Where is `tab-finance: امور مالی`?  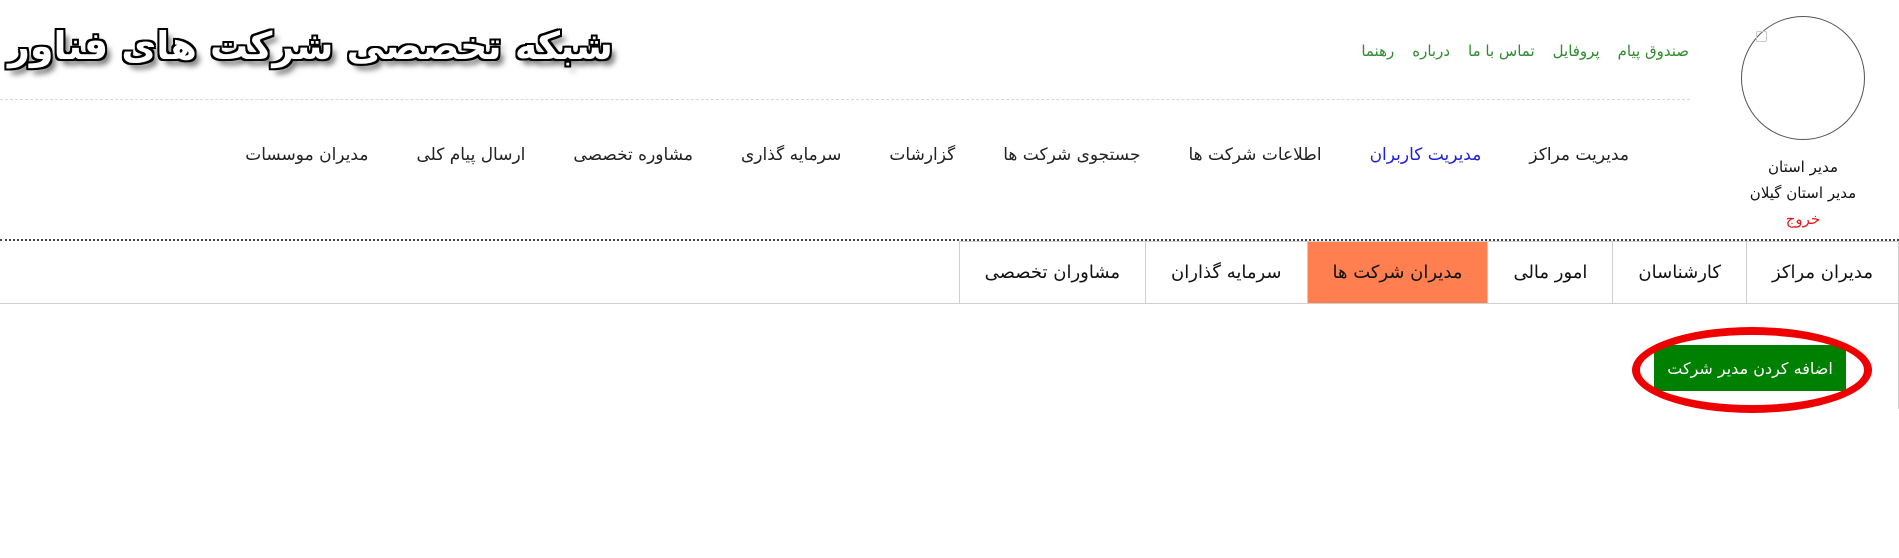
tab-finance: امور مالی is located at coordinates (1550, 272).